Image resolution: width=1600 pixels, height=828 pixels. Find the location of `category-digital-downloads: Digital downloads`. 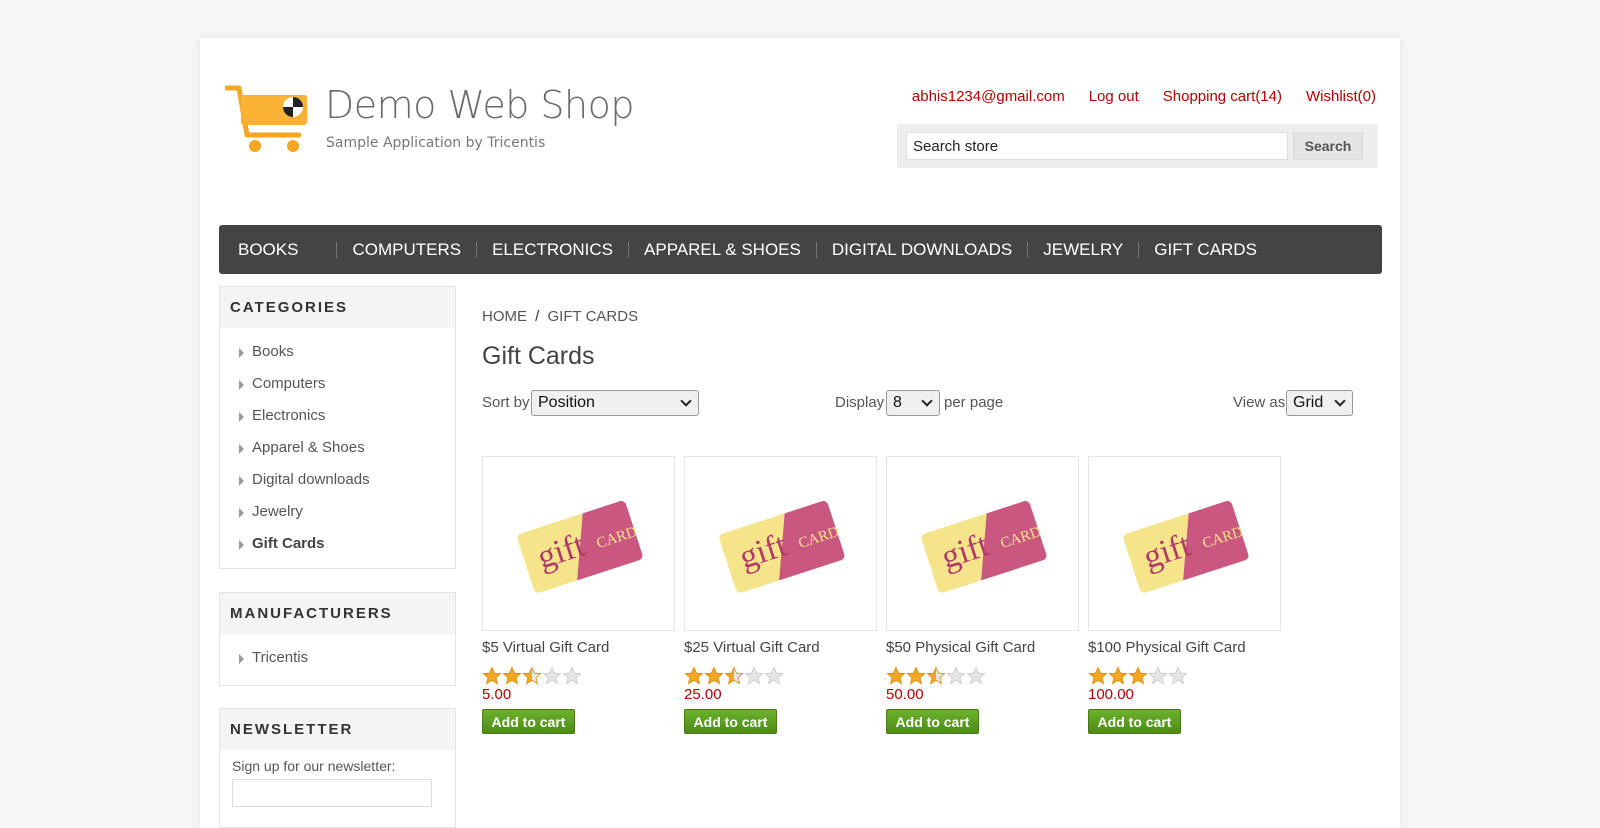

category-digital-downloads: Digital downloads is located at coordinates (337, 480).